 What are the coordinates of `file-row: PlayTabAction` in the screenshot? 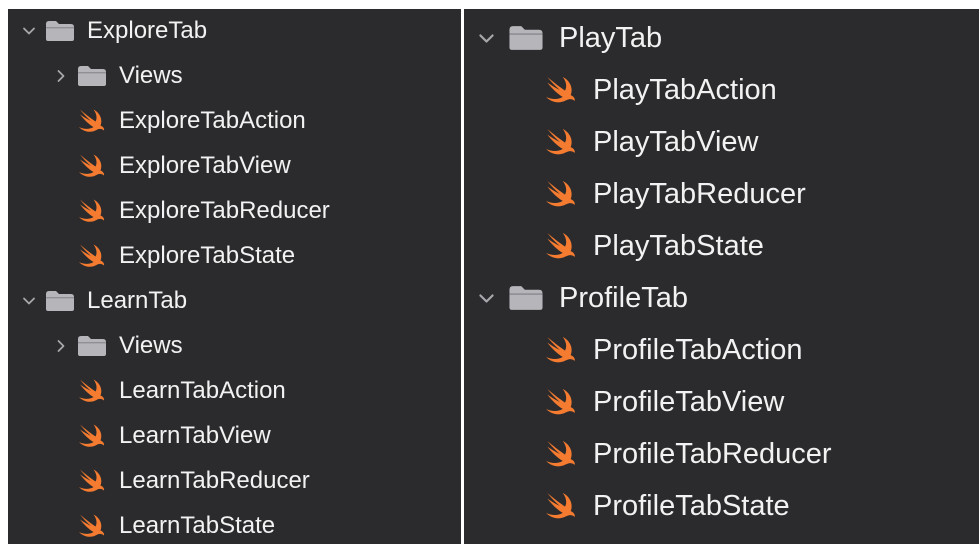 It's located at (721, 90).